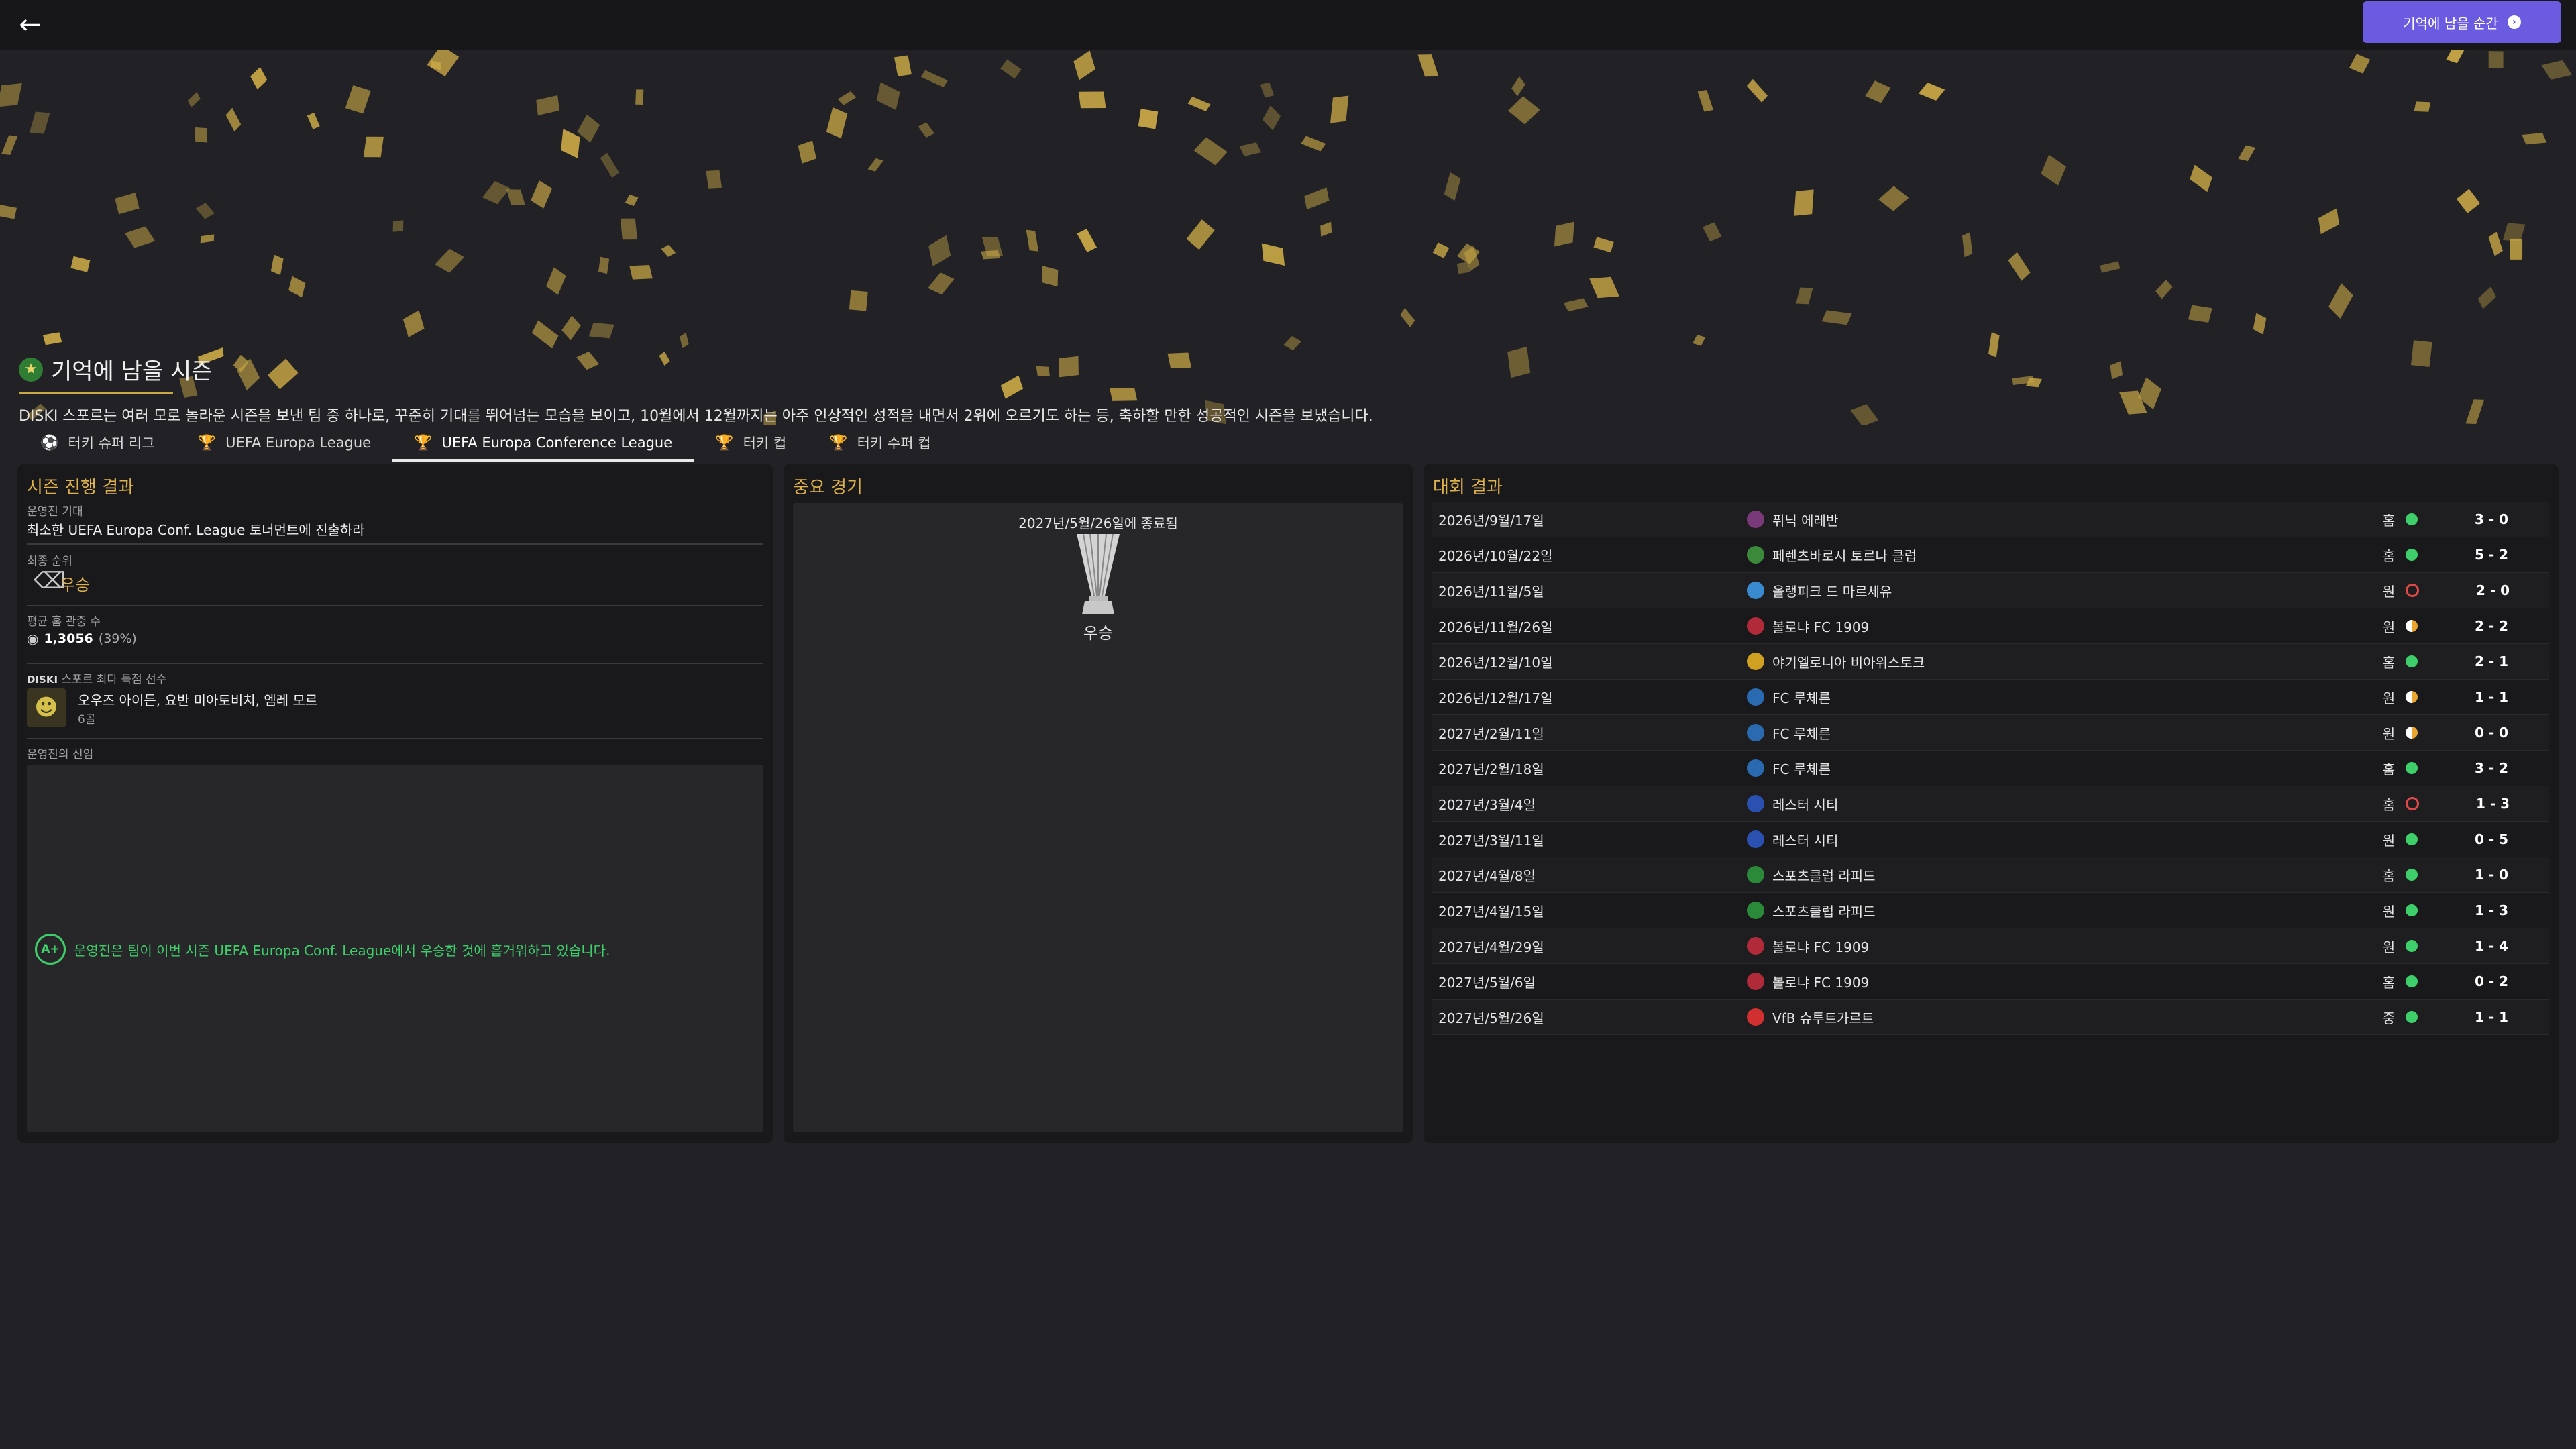 Image resolution: width=2576 pixels, height=1449 pixels. Describe the element at coordinates (2491, 555) in the screenshot. I see `match-score: 5 - 2` at that location.